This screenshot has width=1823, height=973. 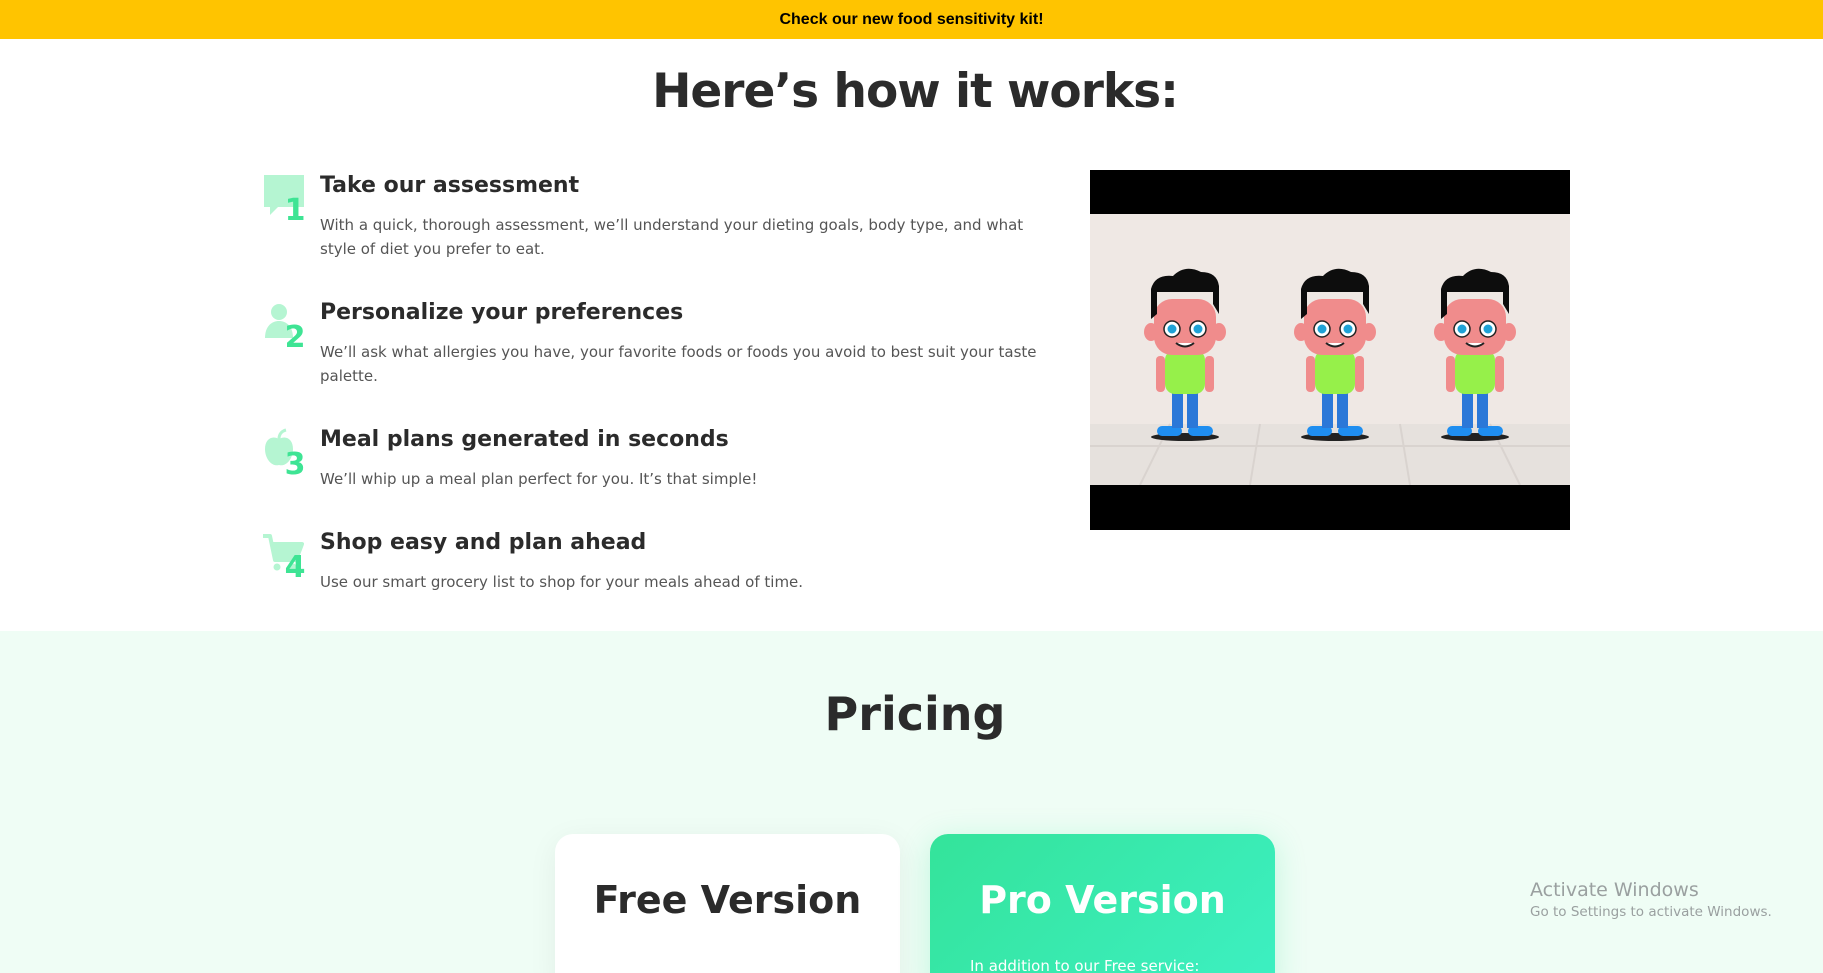 I want to click on watermark-subtitle: Go to Settings to activate Windows., so click(x=1651, y=912).